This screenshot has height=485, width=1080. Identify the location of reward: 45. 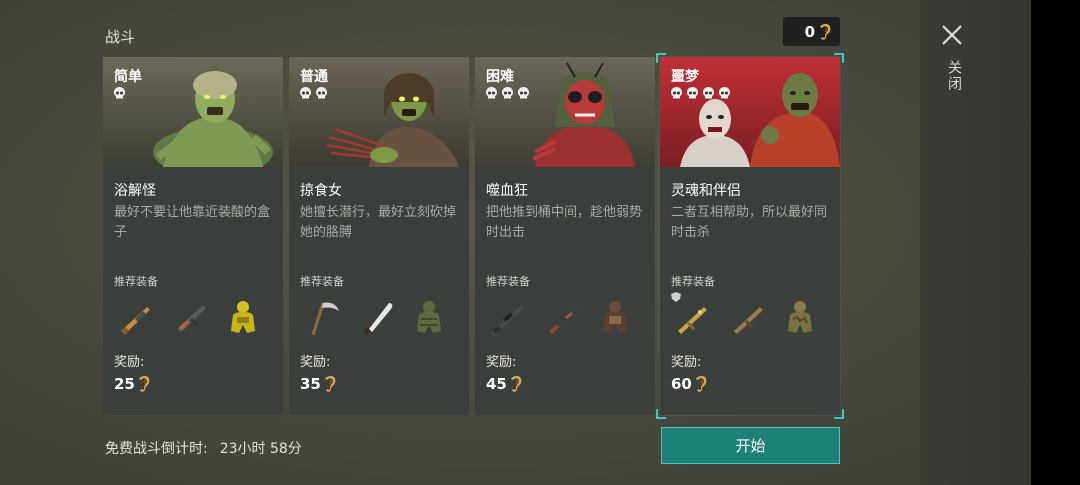
(504, 384).